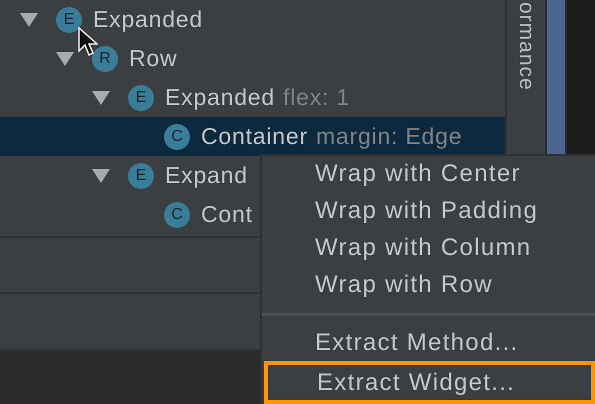 The width and height of the screenshot is (595, 404). Describe the element at coordinates (428, 174) in the screenshot. I see `menu-item: Wrap with Center` at that location.